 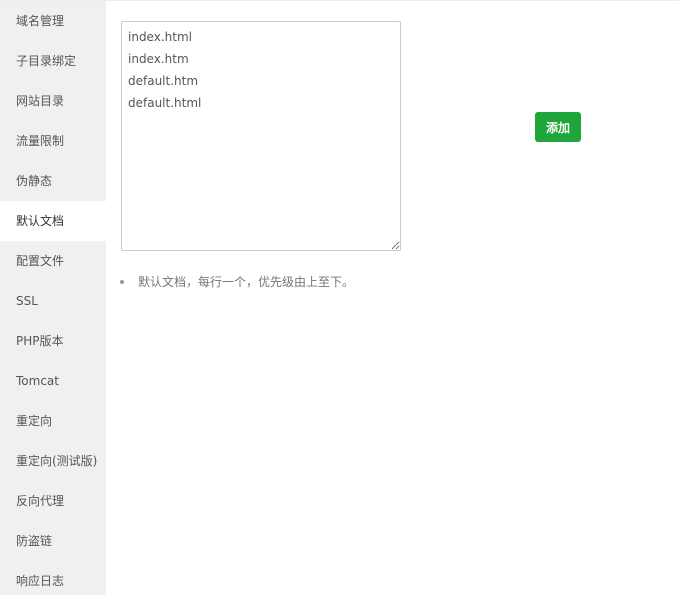 I want to click on sidebar-item-reverse-proxy: 反向代理, so click(x=53, y=501).